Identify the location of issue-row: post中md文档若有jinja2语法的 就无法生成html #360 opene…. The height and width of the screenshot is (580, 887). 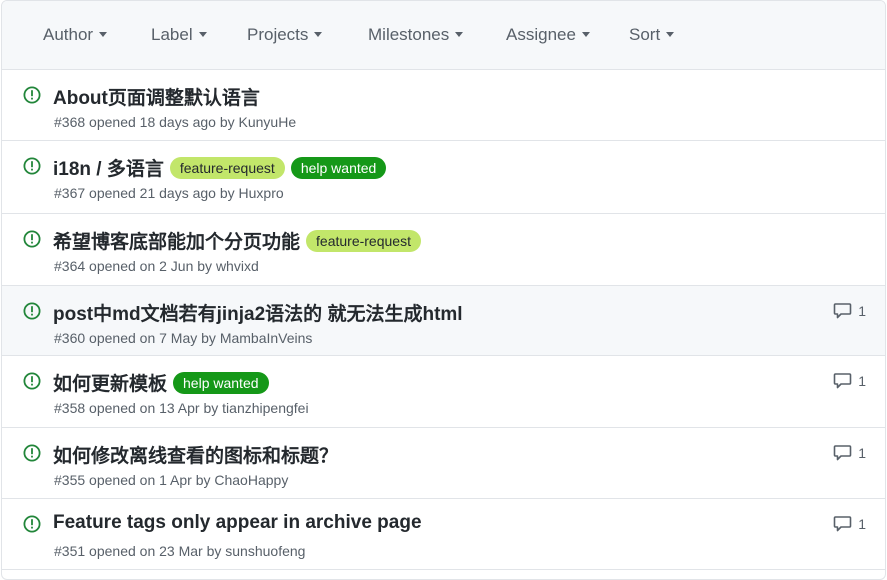
(443, 321).